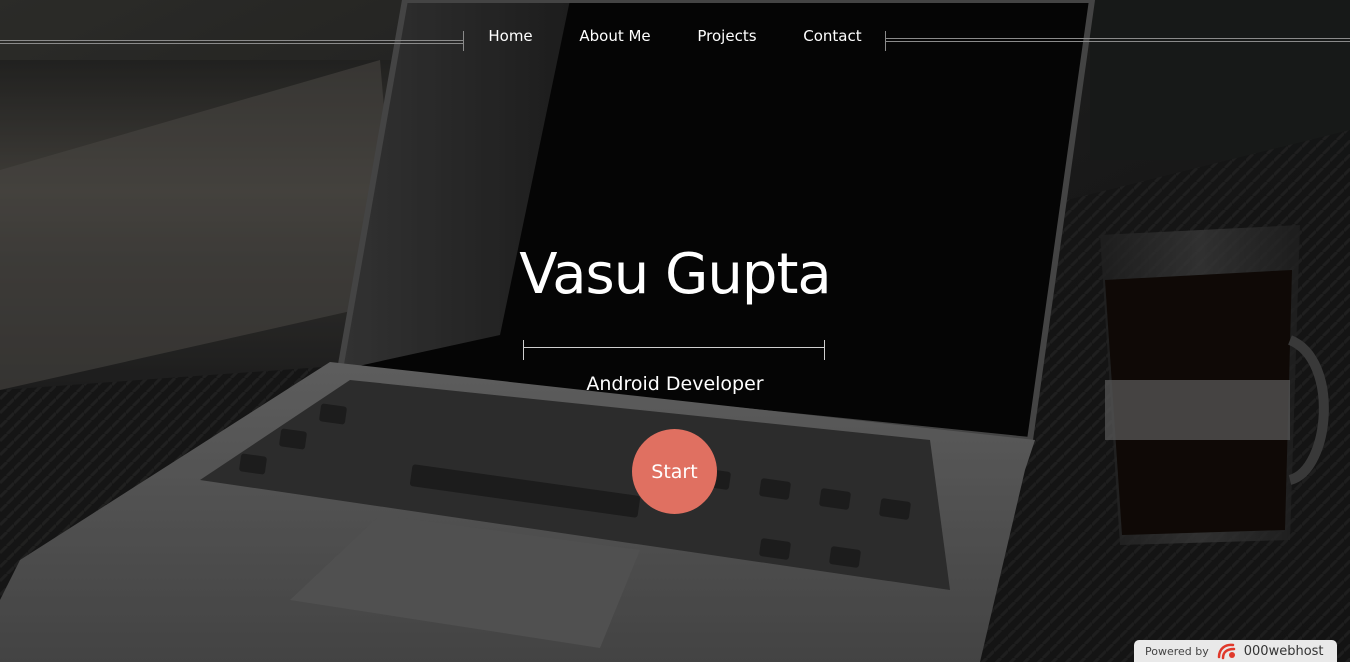 This screenshot has width=1350, height=662. Describe the element at coordinates (1283, 651) in the screenshot. I see `powered-by-brand: 000webhost` at that location.